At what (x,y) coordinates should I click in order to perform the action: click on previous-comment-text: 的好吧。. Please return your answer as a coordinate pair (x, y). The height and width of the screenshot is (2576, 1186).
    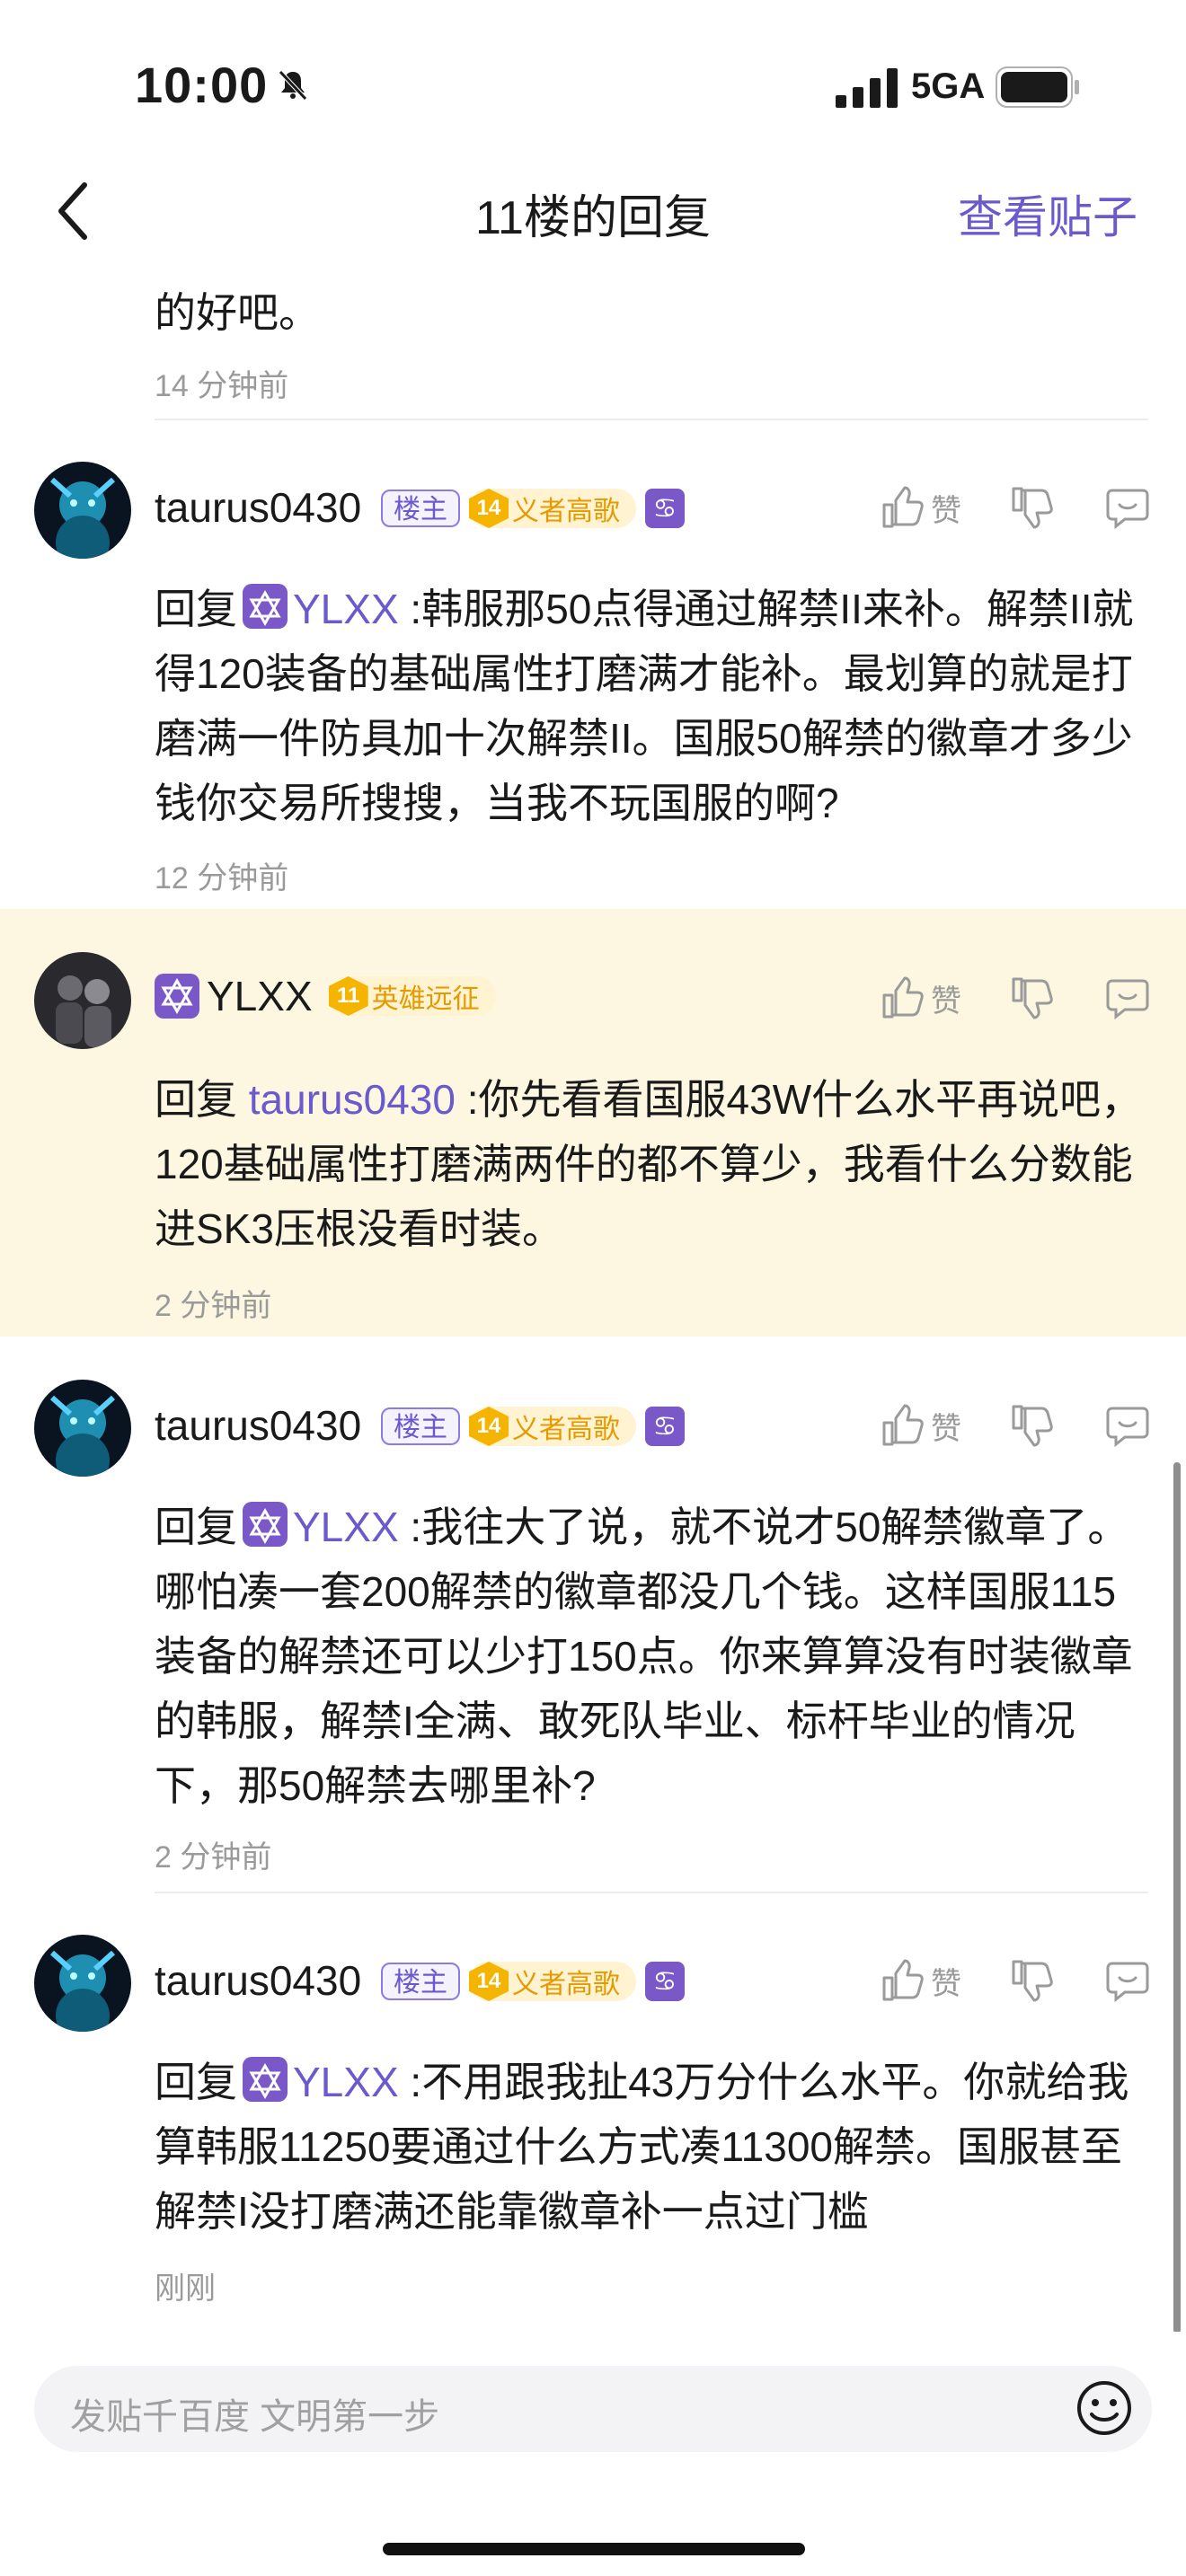
    Looking at the image, I should click on (237, 312).